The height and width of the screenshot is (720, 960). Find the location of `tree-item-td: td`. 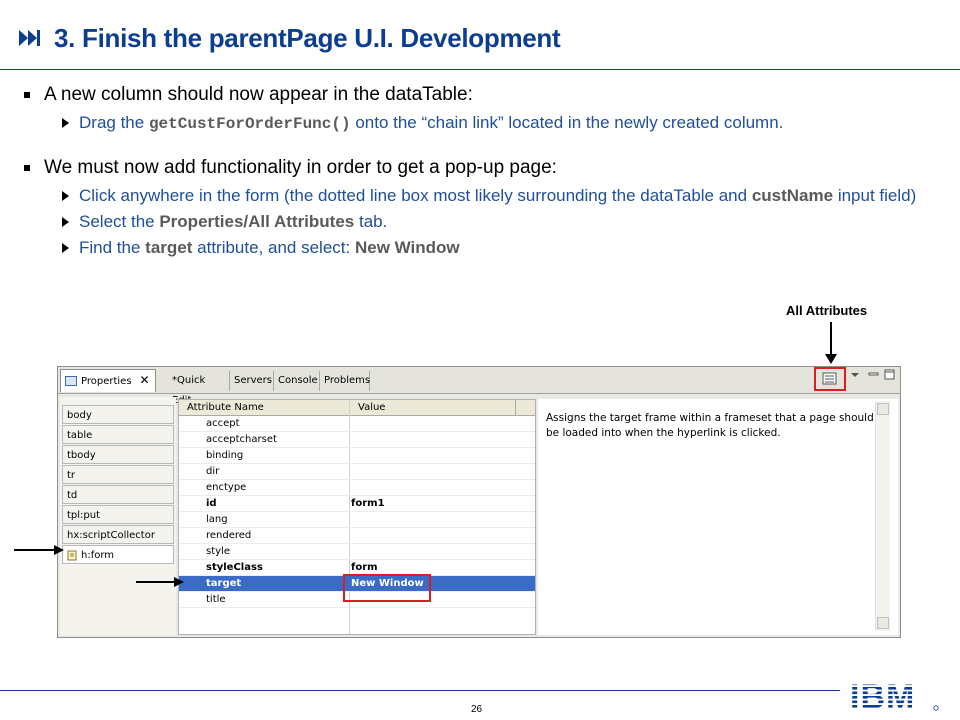

tree-item-td: td is located at coordinates (118, 494).